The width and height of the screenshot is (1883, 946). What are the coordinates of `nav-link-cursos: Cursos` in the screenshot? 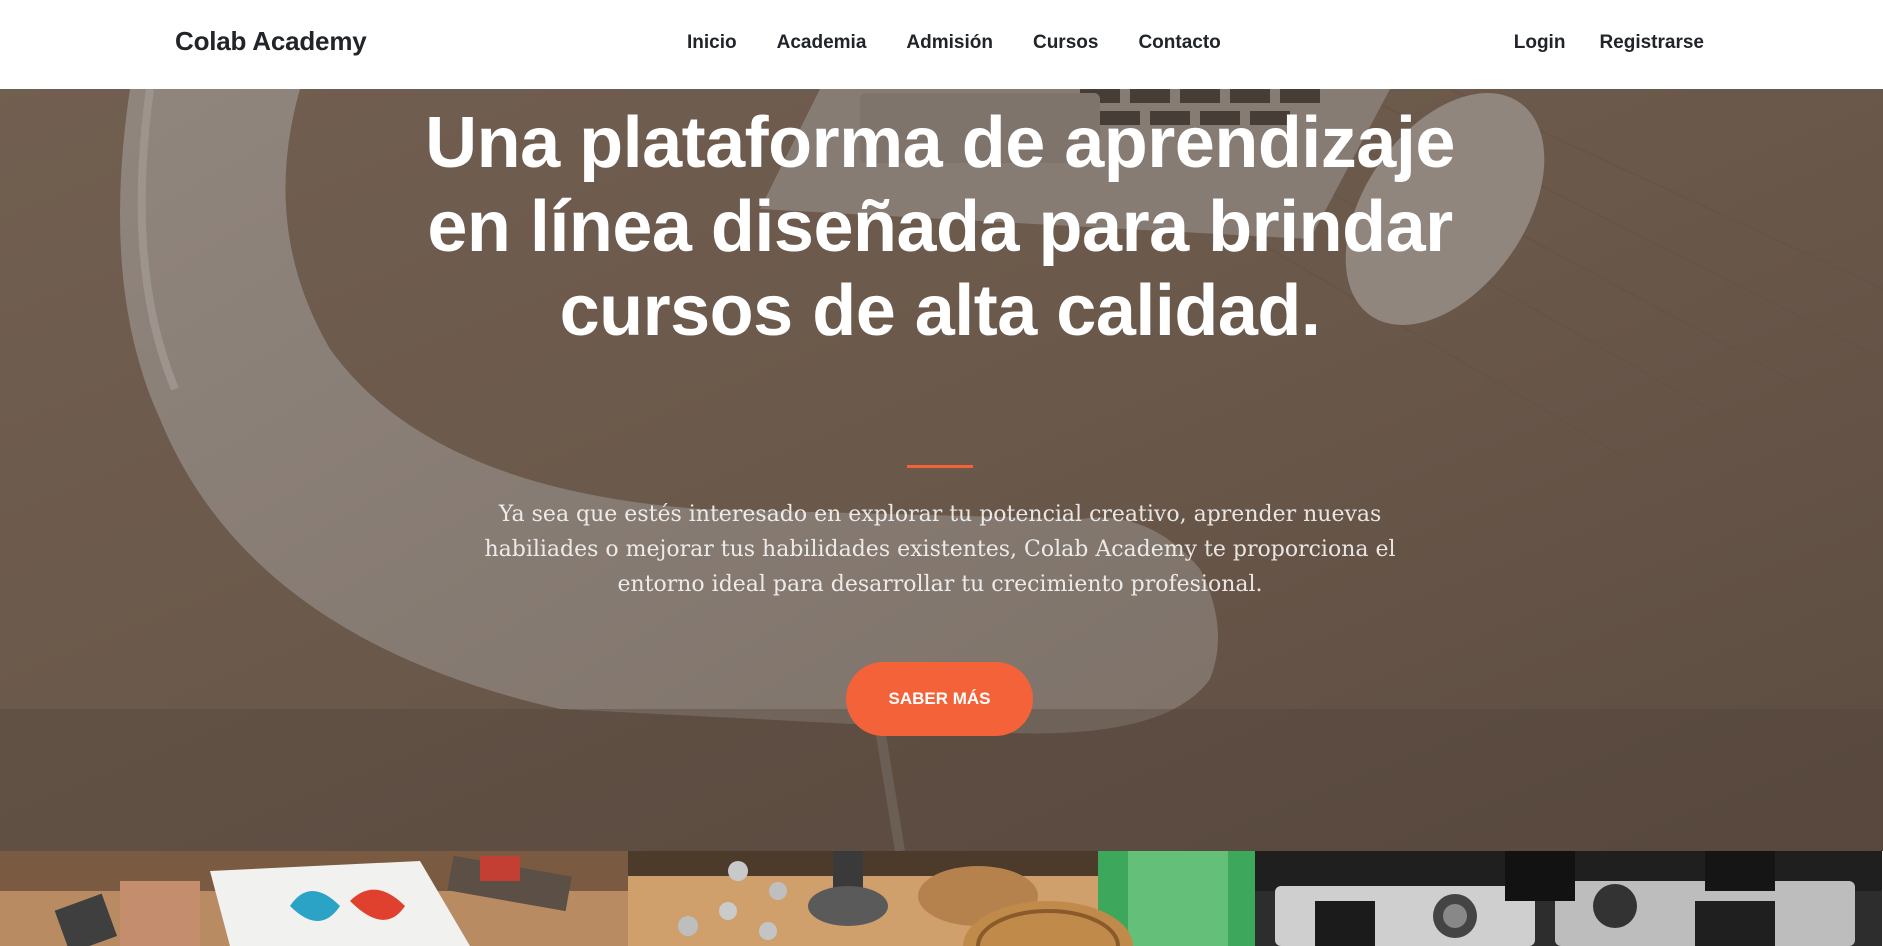 It's located at (1065, 43).